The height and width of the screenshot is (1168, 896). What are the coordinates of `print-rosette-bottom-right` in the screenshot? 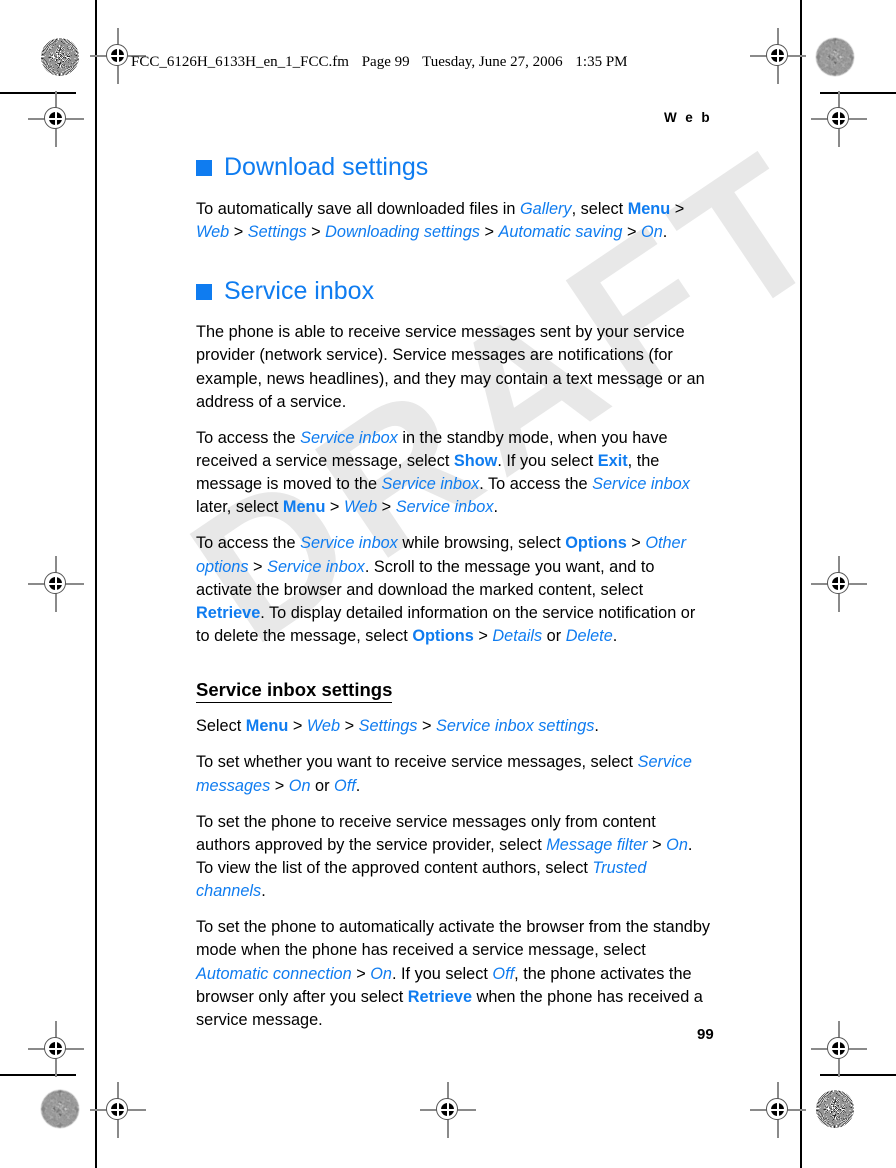 It's located at (835, 1109).